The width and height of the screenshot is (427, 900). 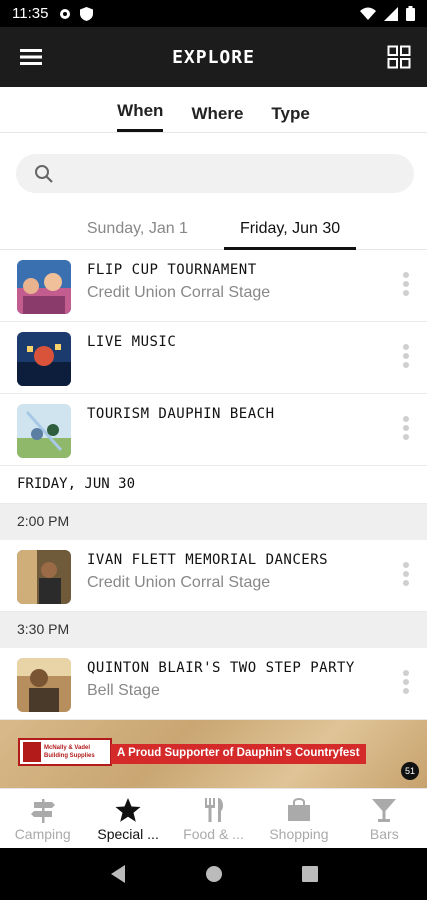 I want to click on list-item: LIVE MUSIC, so click(x=213, y=358).